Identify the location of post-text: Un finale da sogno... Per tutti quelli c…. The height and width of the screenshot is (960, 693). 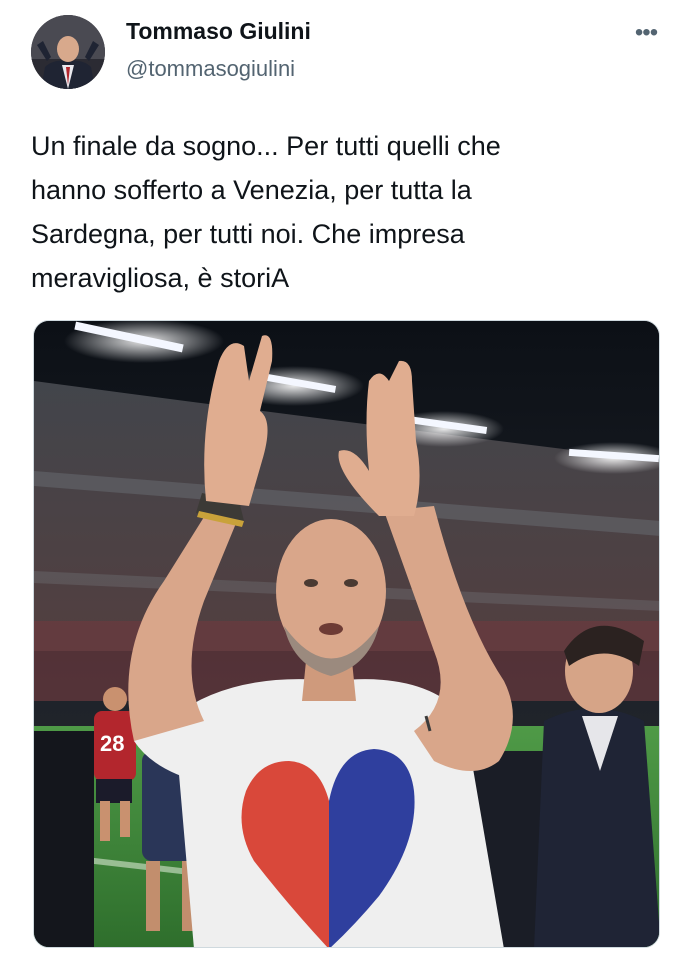
(266, 212).